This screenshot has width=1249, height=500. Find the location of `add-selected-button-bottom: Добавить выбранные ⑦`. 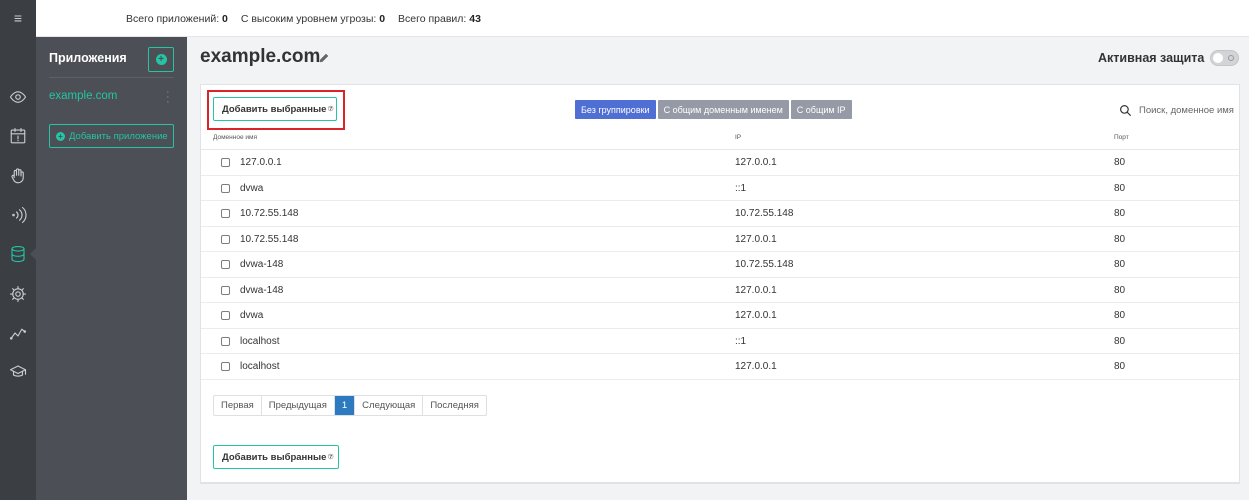

add-selected-button-bottom: Добавить выбранные ⑦ is located at coordinates (276, 457).